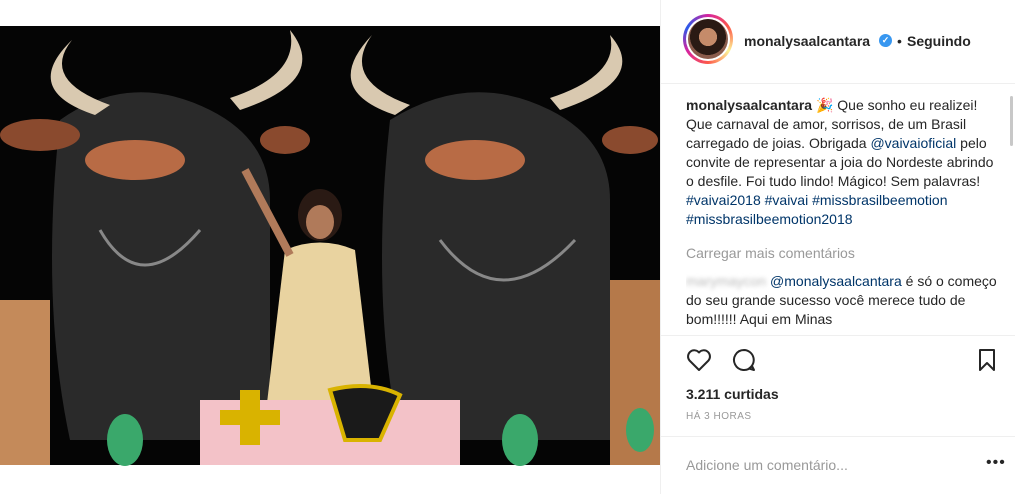  I want to click on comment-username: marymaycon, so click(726, 281).